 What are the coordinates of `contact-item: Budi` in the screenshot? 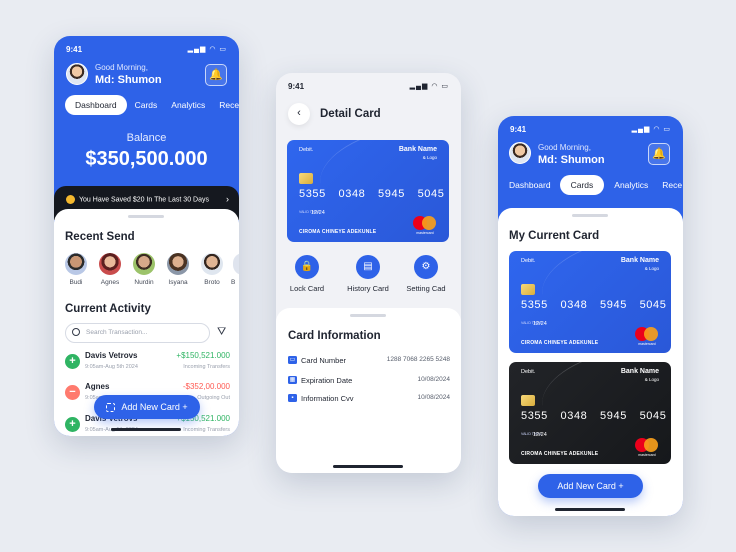 It's located at (76, 269).